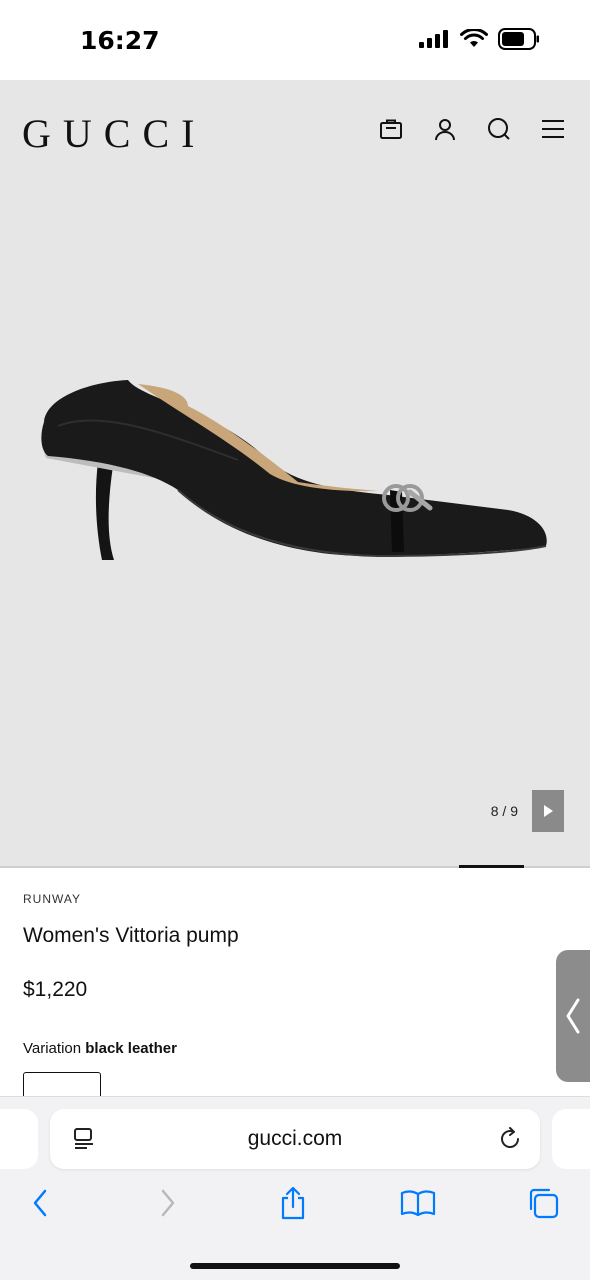 The image size is (590, 1280). I want to click on variation-label: Variation, so click(52, 1048).